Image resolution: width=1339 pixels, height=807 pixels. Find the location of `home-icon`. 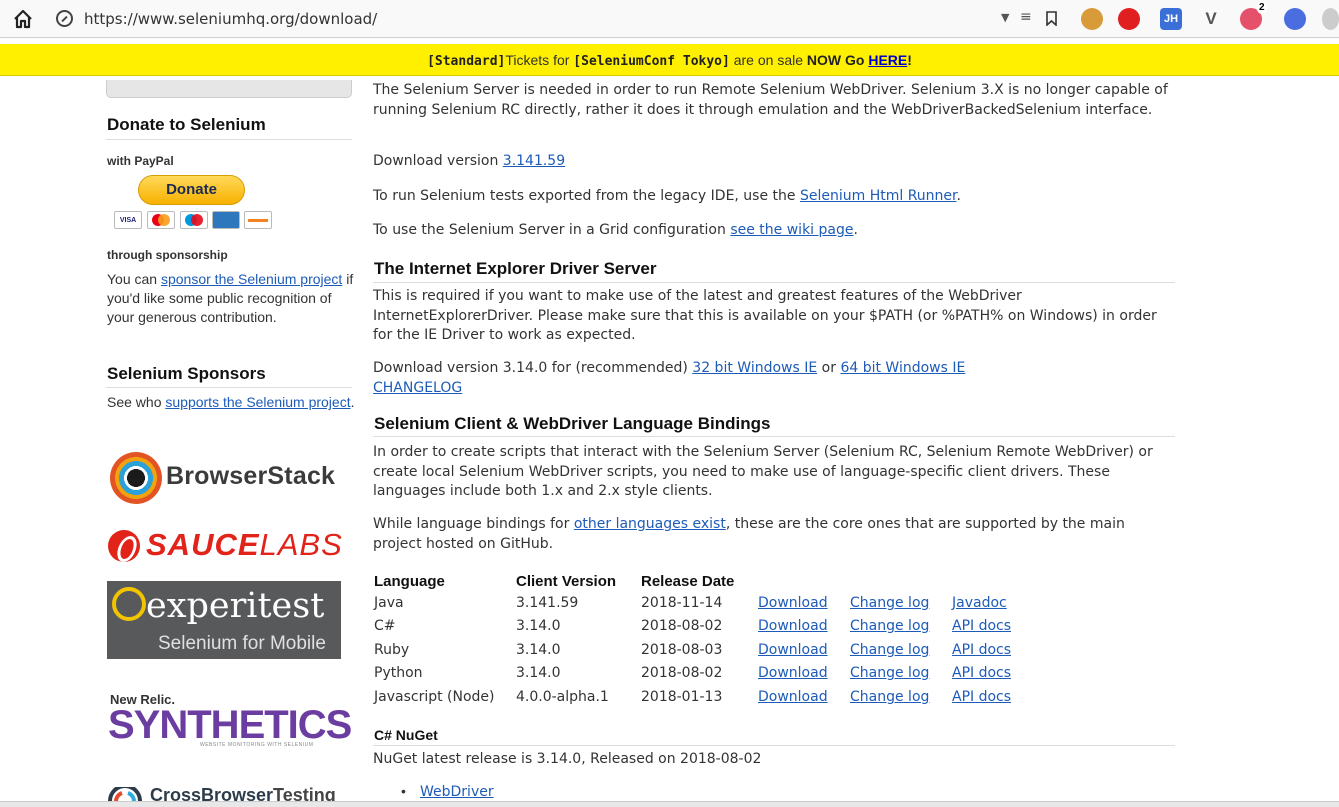

home-icon is located at coordinates (23, 19).